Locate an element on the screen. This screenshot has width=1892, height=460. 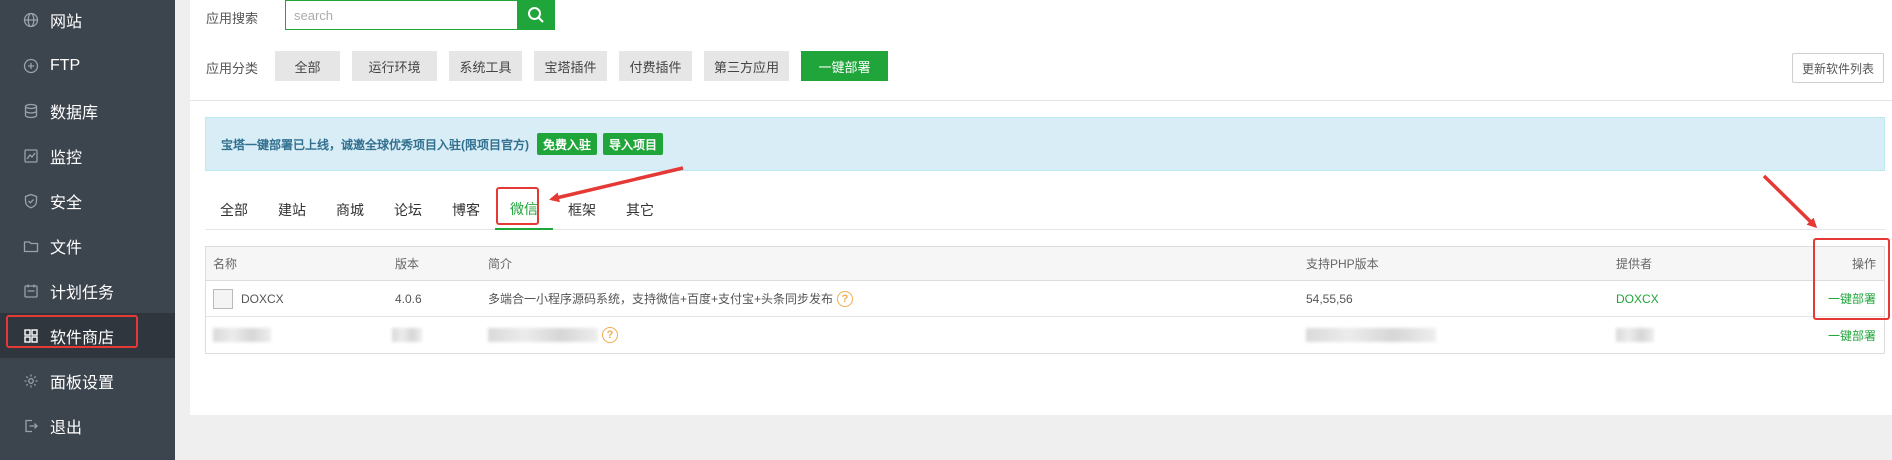
annotation-arrows is located at coordinates (1183, 197).